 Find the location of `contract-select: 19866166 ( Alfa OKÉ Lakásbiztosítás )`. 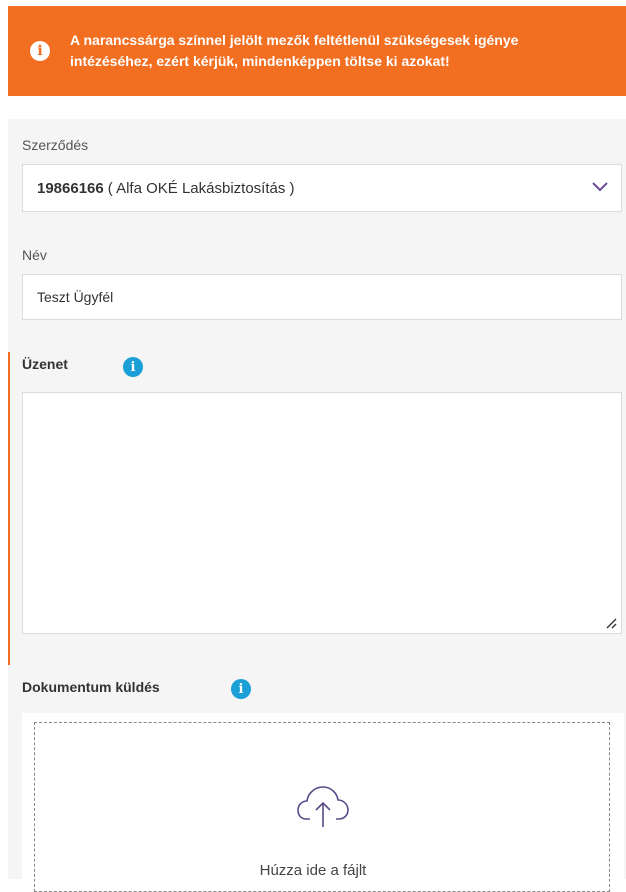

contract-select: 19866166 ( Alfa OKÉ Lakásbiztosítás ) is located at coordinates (322, 188).